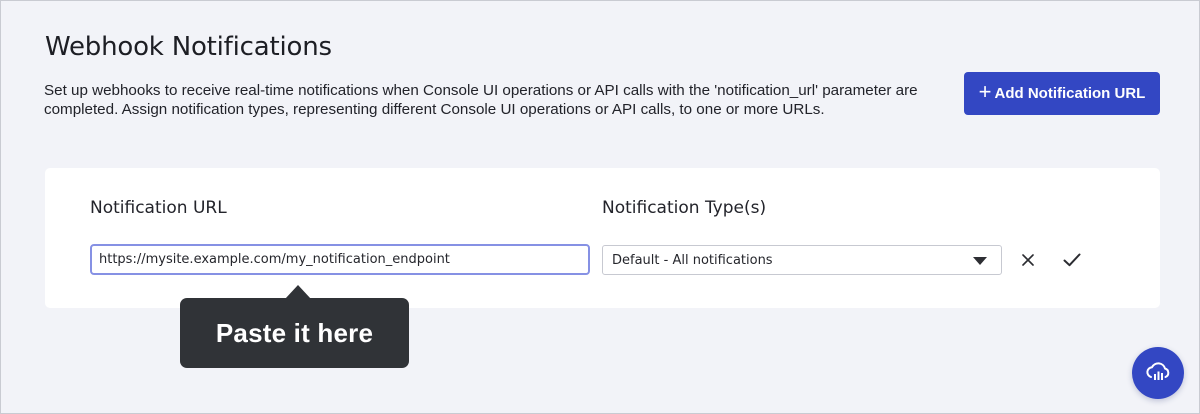 The image size is (1200, 414). I want to click on cancel-button, so click(1028, 260).